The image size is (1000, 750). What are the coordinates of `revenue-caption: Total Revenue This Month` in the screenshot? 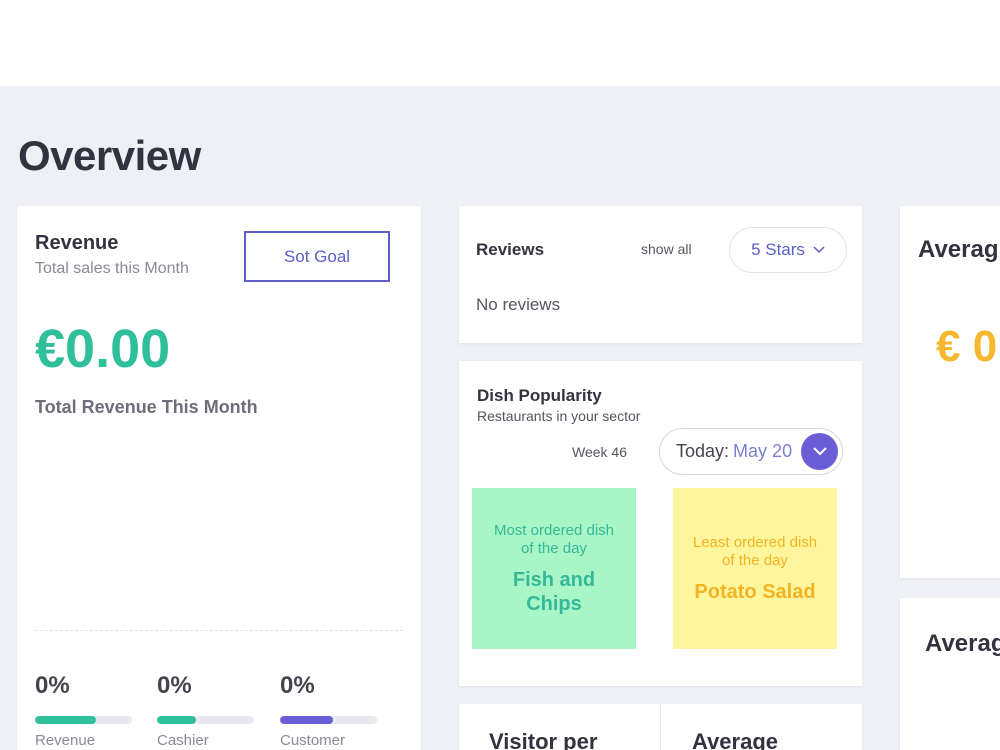 It's located at (146, 407).